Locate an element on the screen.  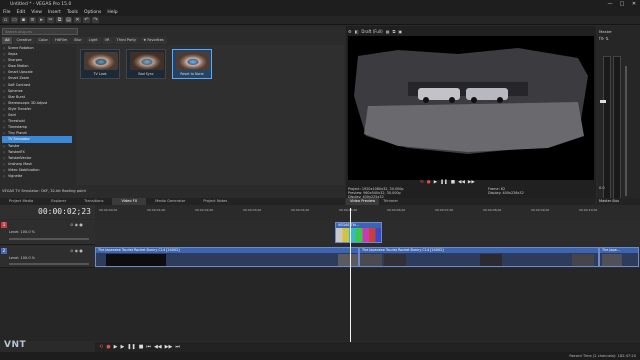
menu-options: Options is located at coordinates (92, 12).